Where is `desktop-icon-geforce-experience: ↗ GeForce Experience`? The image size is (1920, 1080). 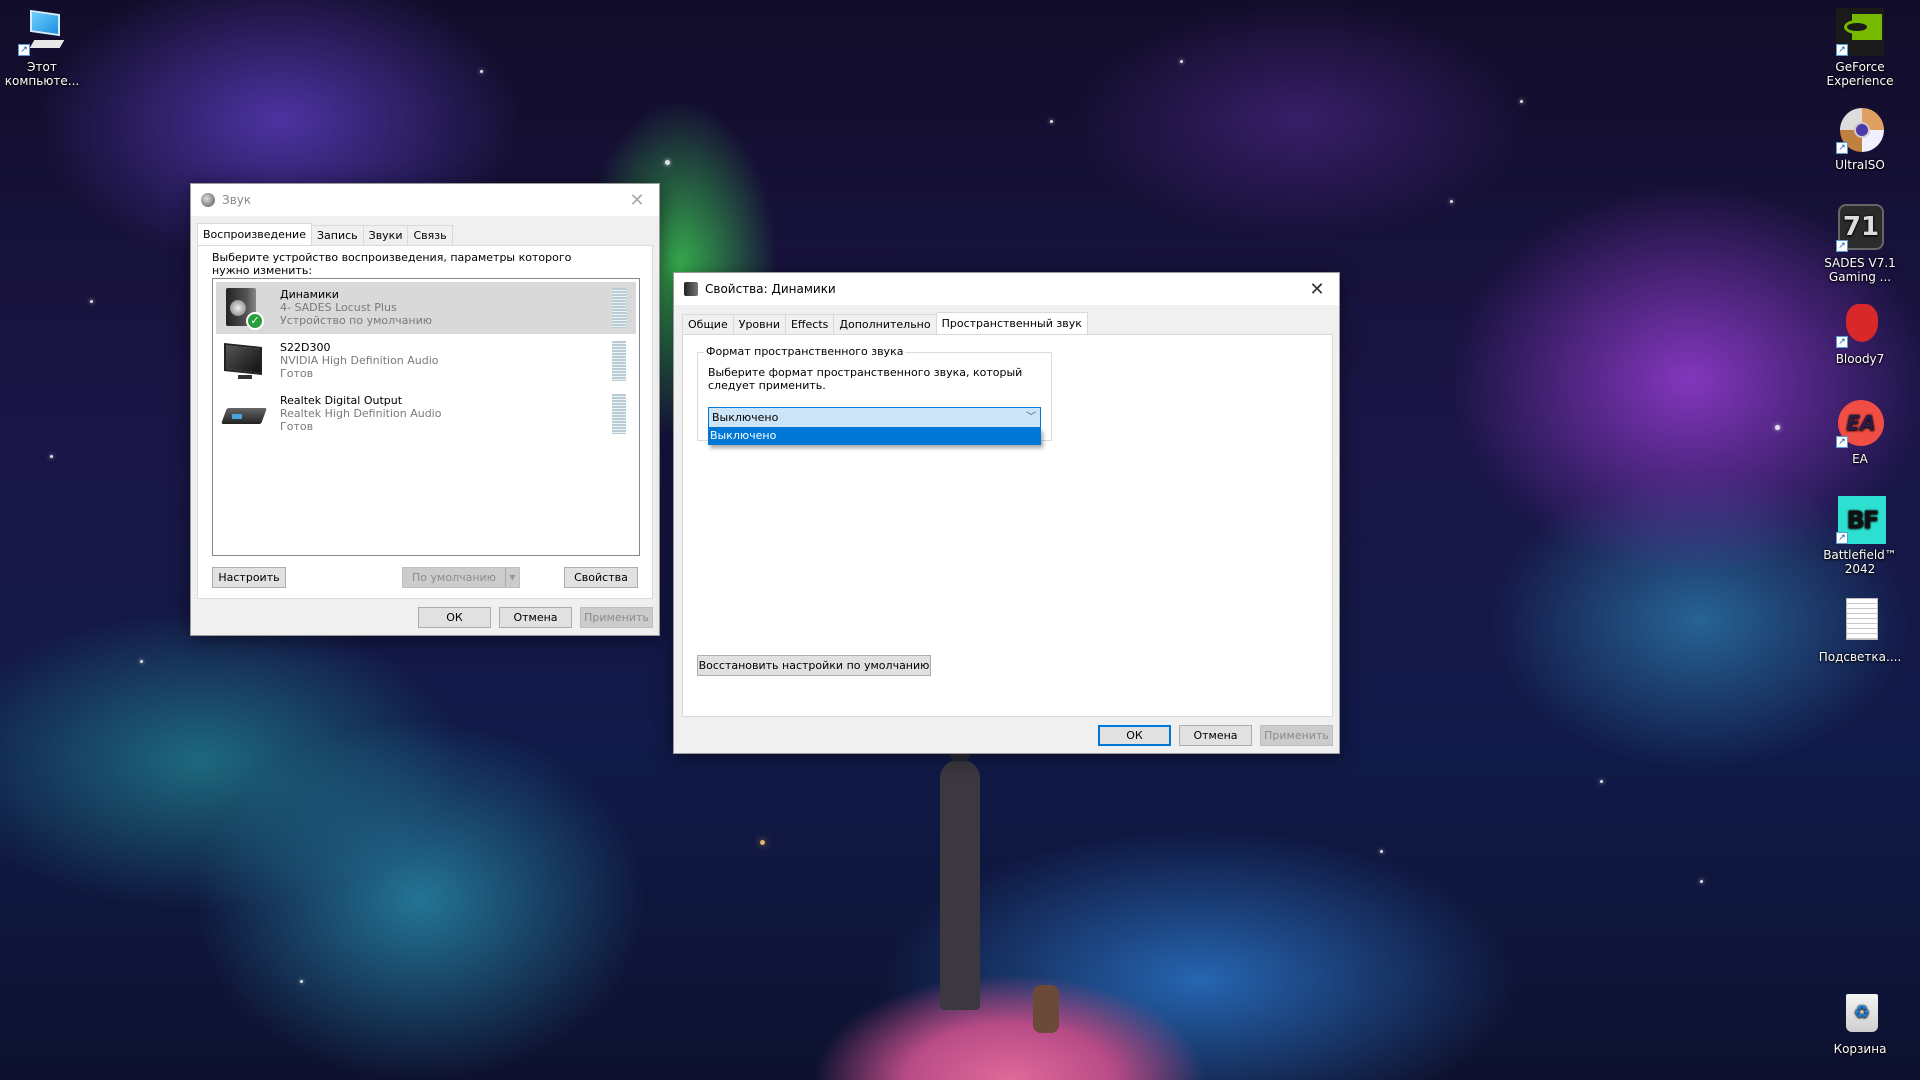 desktop-icon-geforce-experience: ↗ GeForce Experience is located at coordinates (1860, 48).